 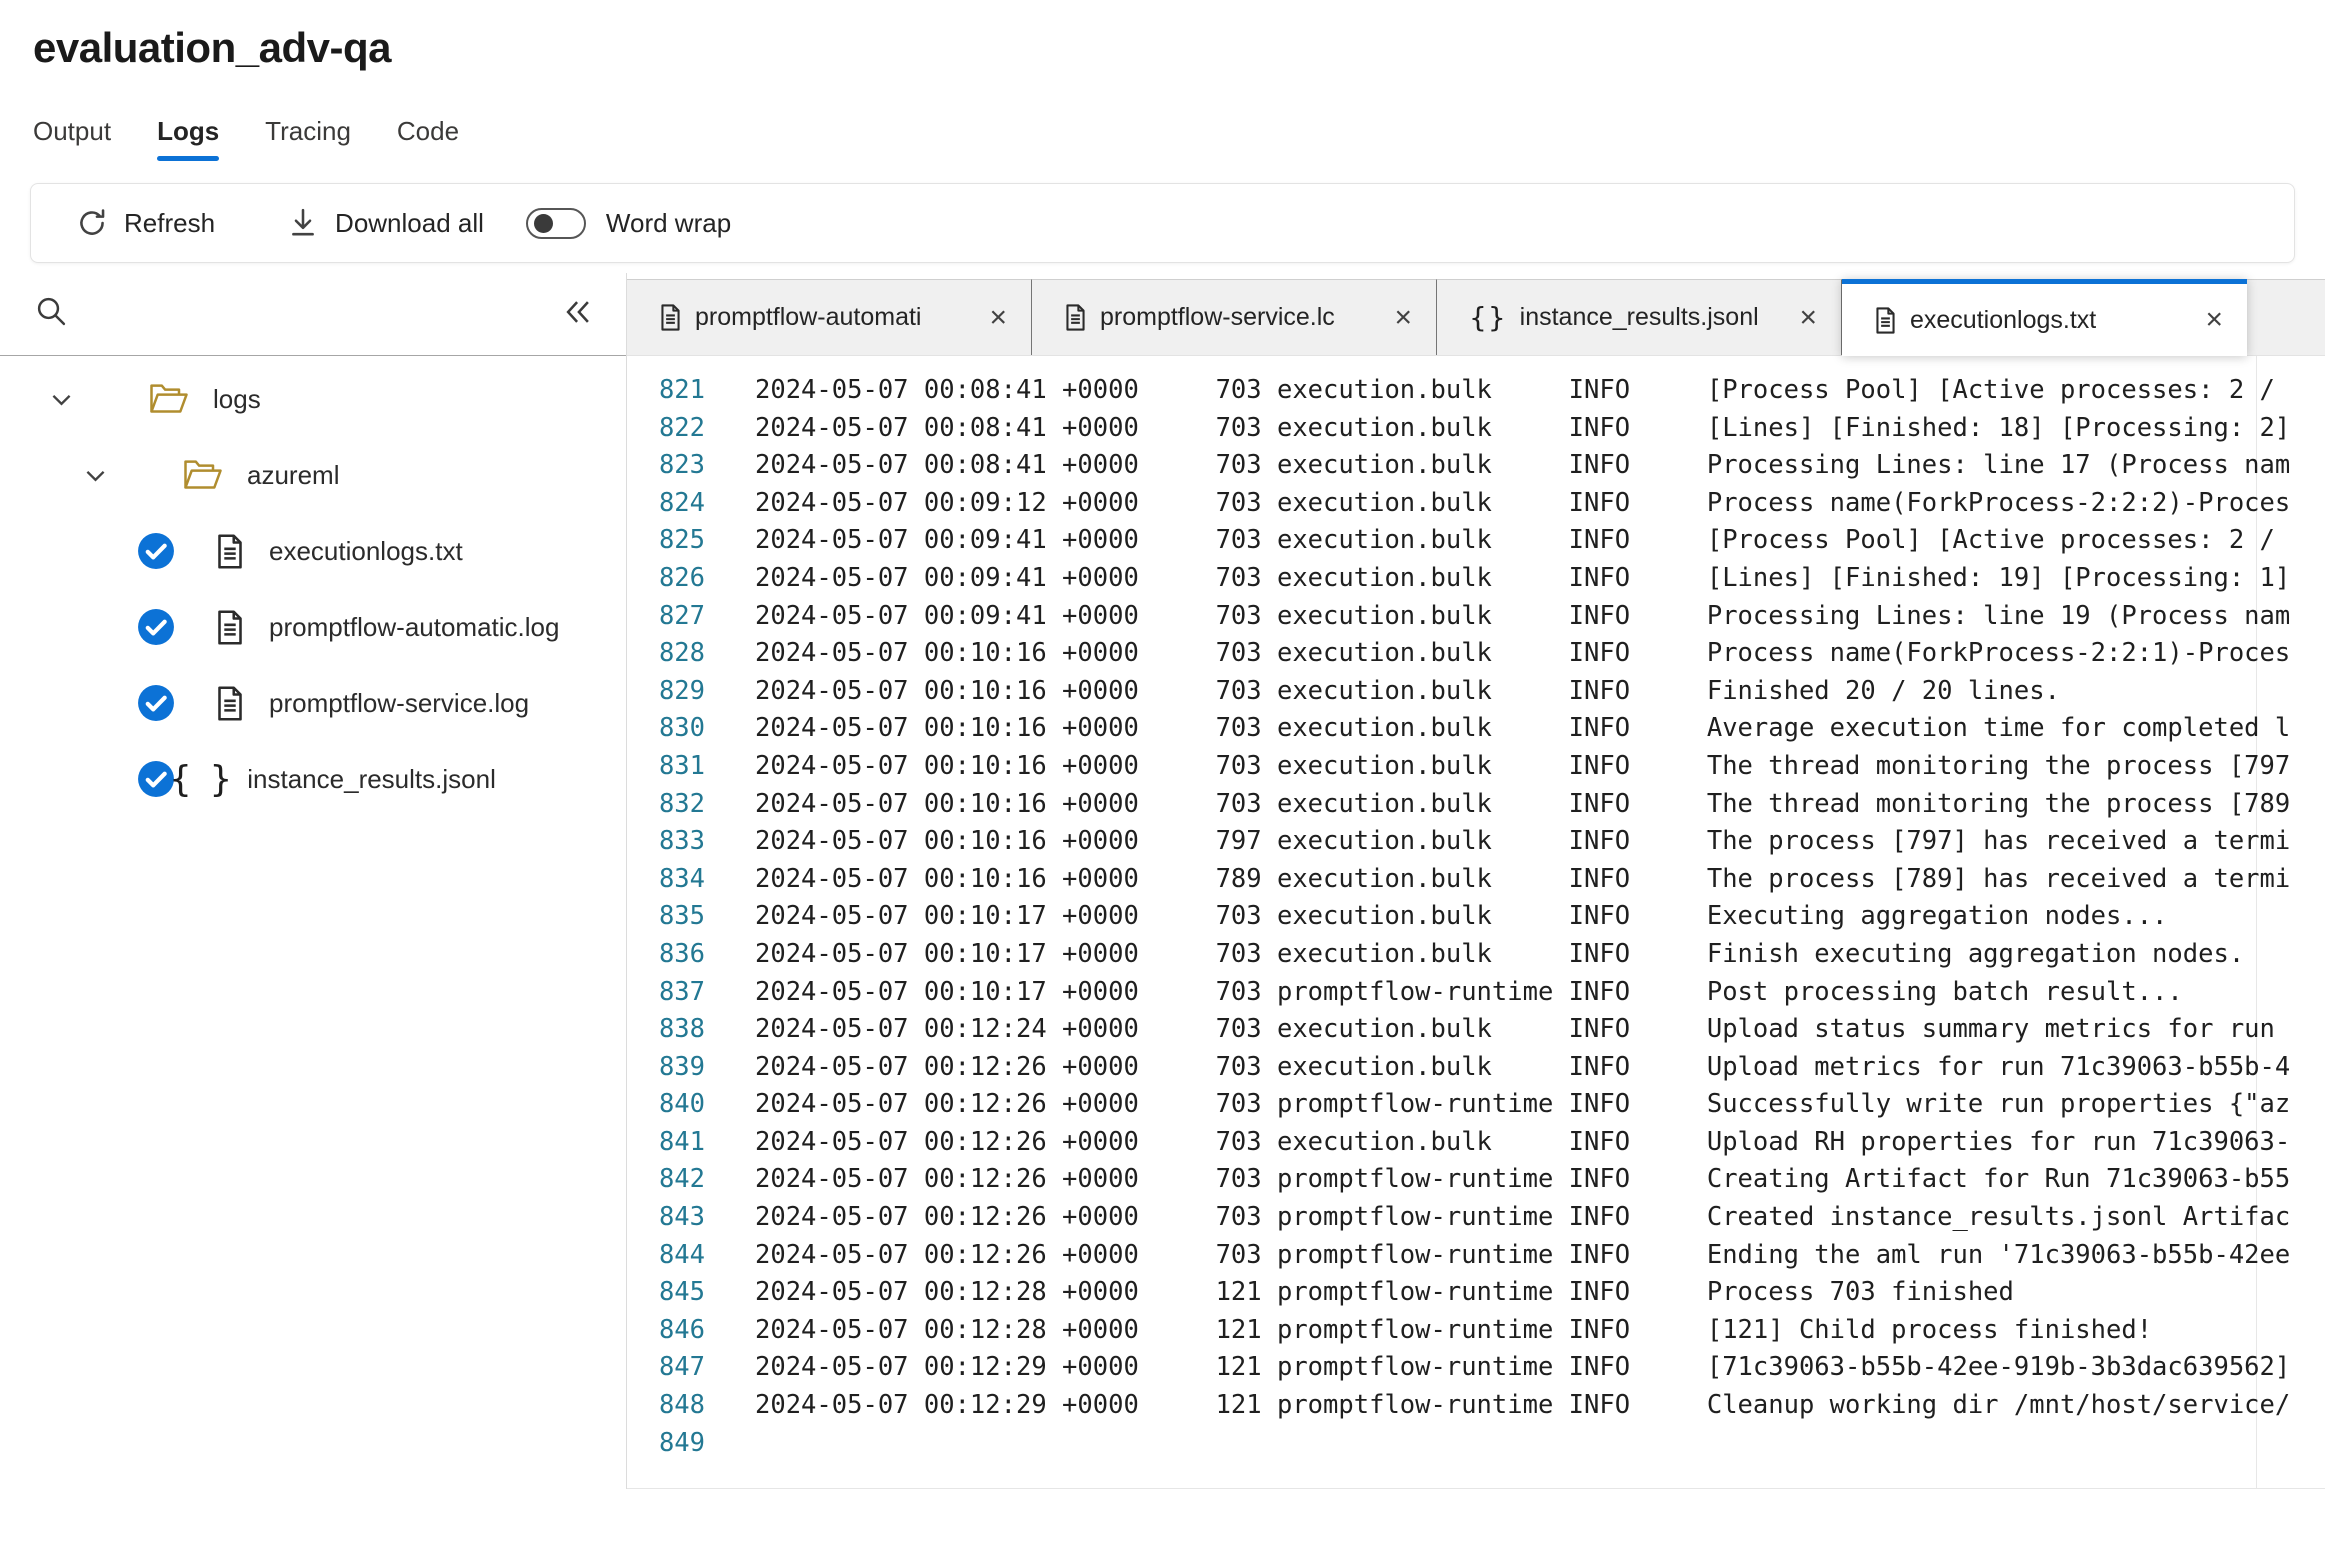 I want to click on tree-item-promptflow-automatic.log: { } promptflow-automatic.log, so click(x=313, y=627).